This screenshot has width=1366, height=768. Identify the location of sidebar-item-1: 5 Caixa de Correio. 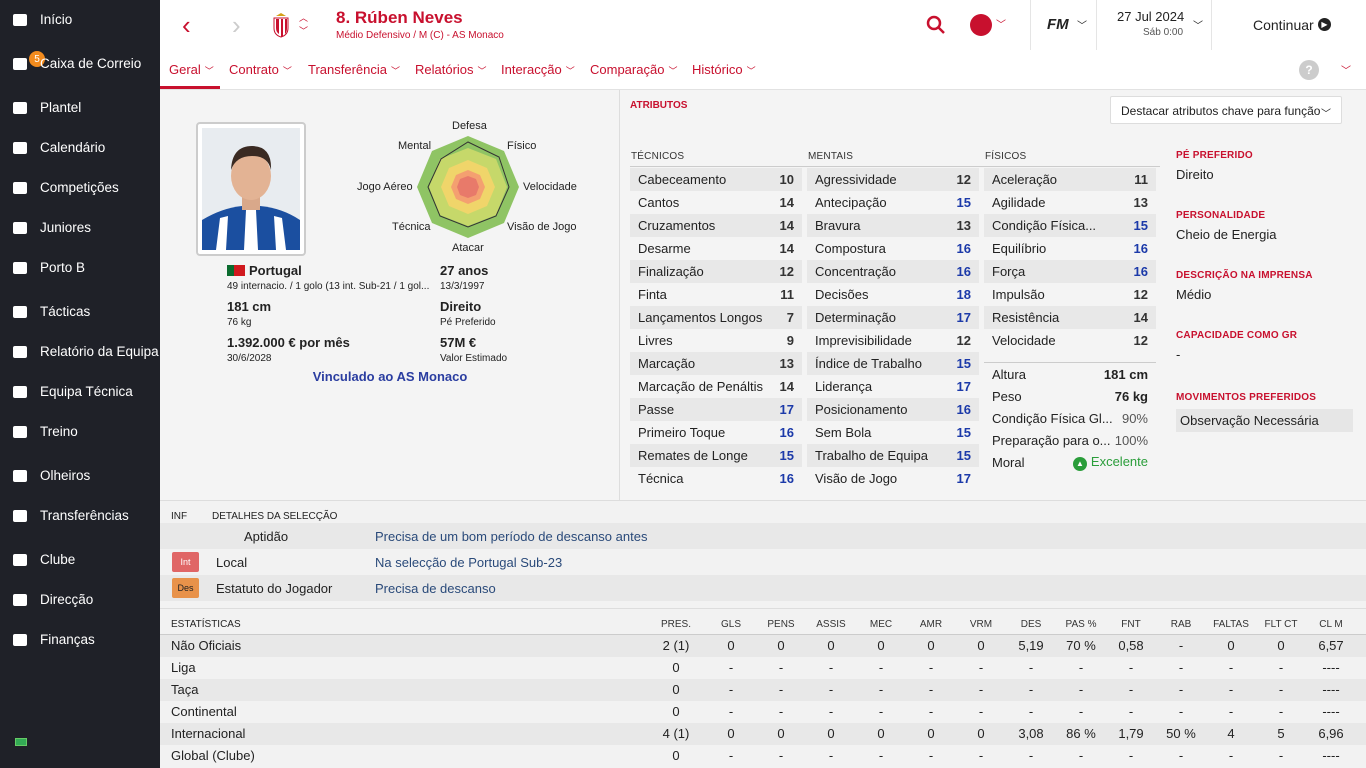
(80, 63).